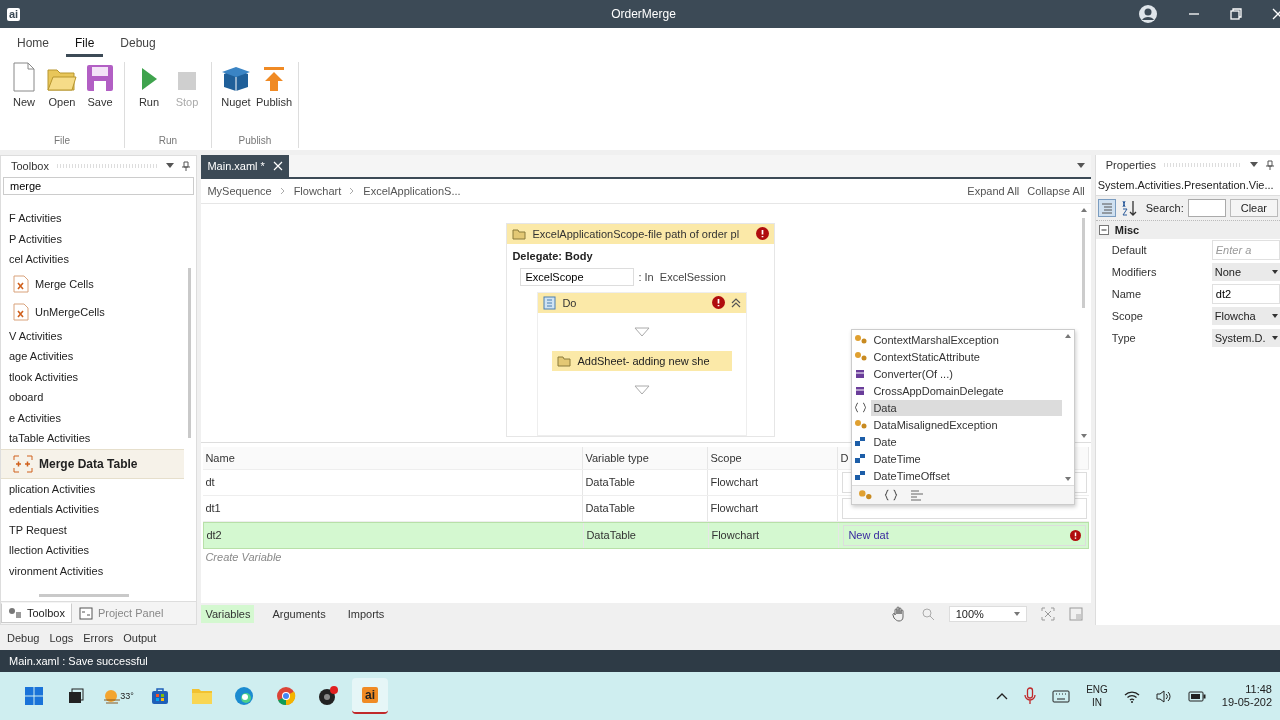 This screenshot has height=720, width=1280. Describe the element at coordinates (1103, 230) in the screenshot. I see `collapse-toggle-icon` at that location.